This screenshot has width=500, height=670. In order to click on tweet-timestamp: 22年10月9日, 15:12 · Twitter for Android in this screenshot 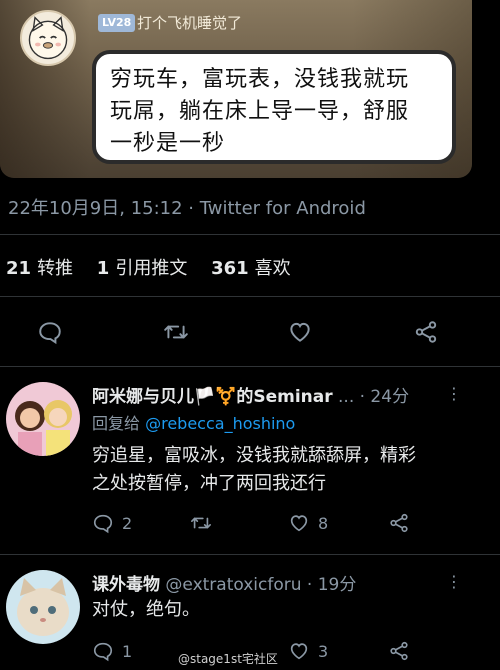, I will do `click(187, 207)`.